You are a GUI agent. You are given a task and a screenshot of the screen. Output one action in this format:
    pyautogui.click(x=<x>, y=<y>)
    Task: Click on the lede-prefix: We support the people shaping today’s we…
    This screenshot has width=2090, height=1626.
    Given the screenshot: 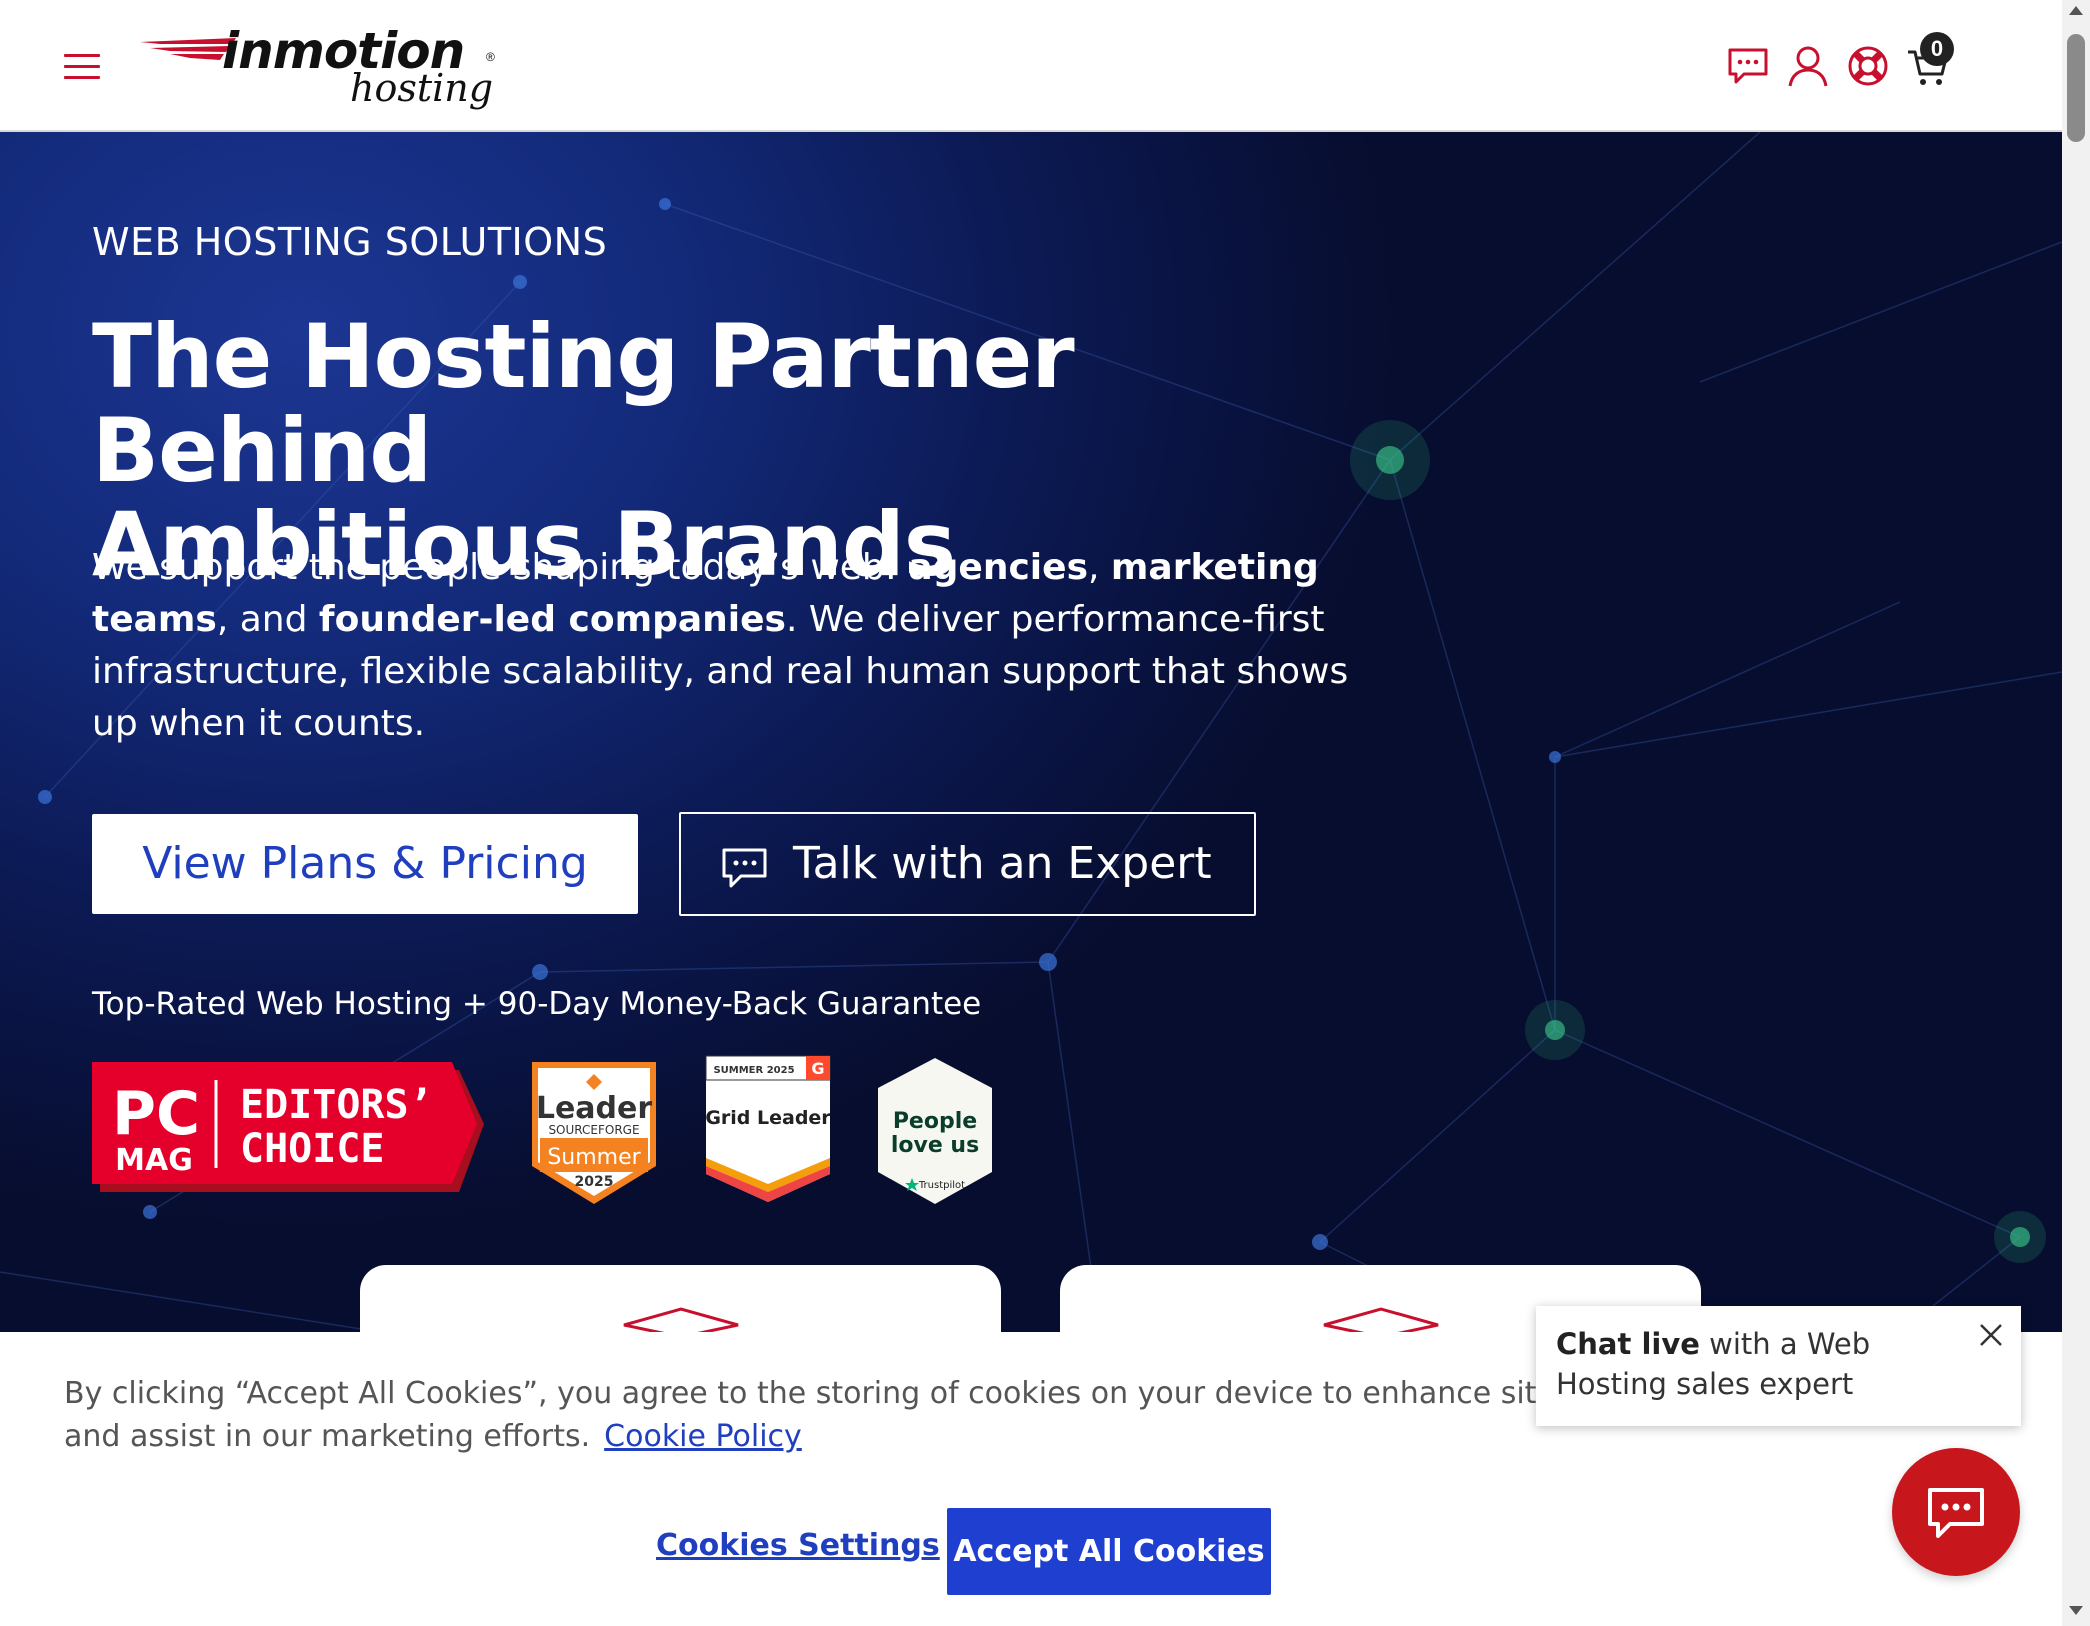 What is the action you would take?
    pyautogui.click(x=500, y=567)
    